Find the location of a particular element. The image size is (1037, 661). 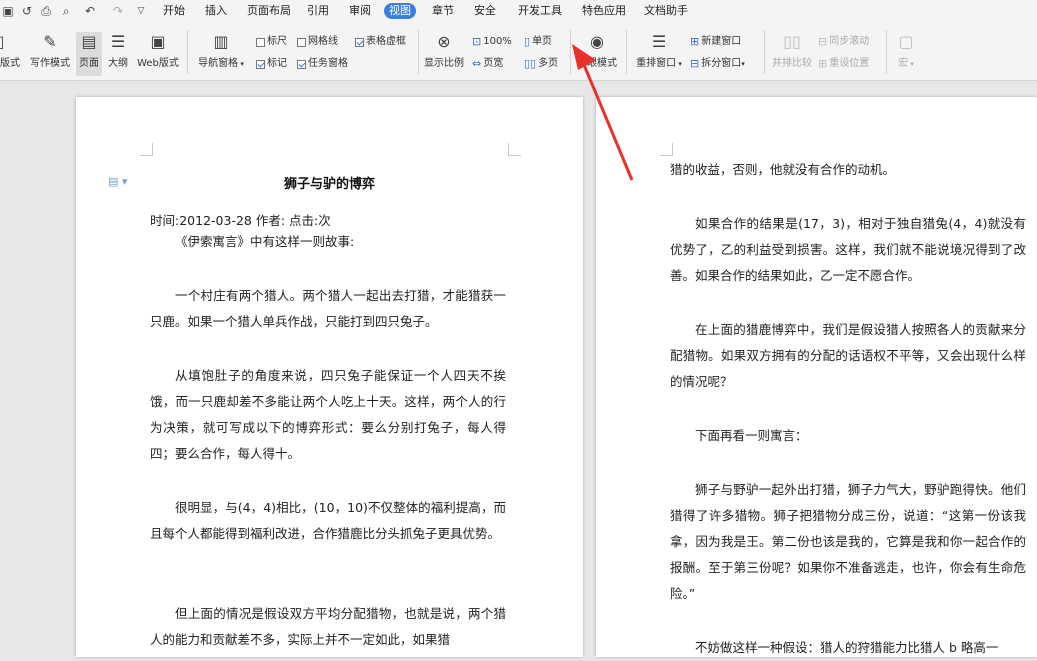

redo-icon: ↷ is located at coordinates (118, 11).